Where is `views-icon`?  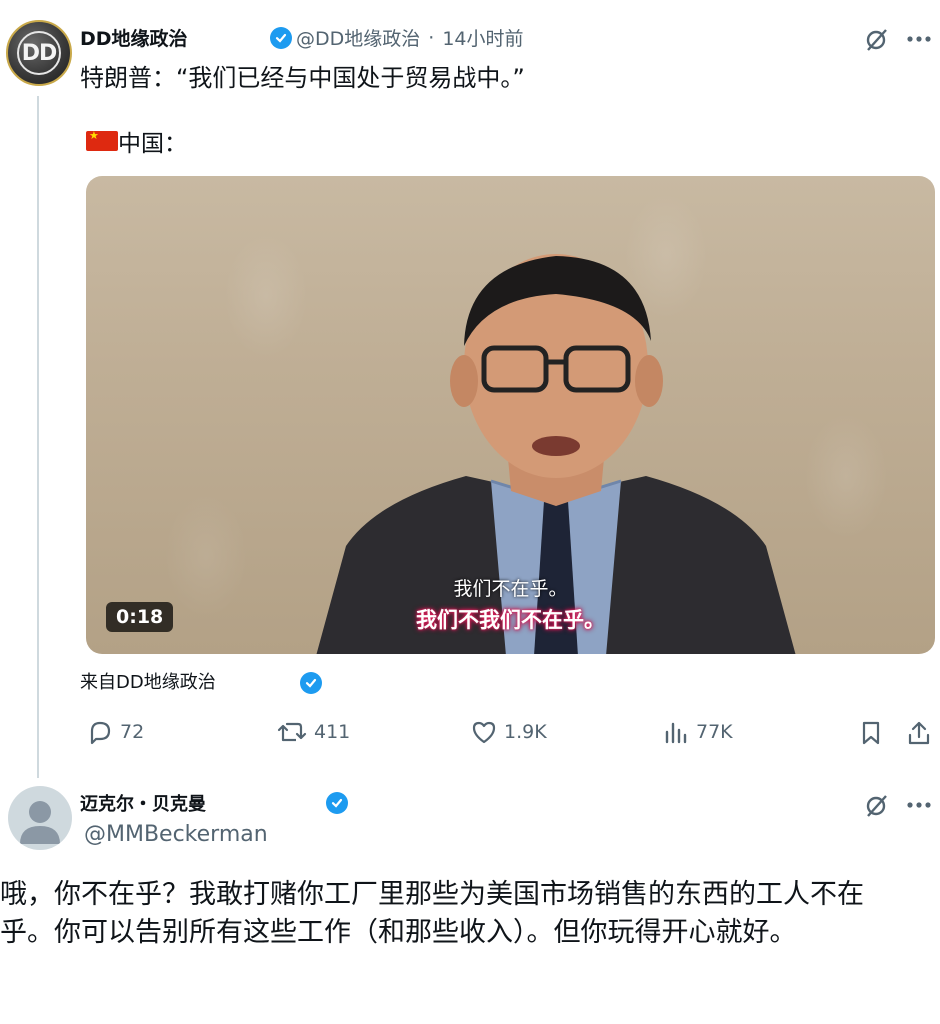 views-icon is located at coordinates (676, 733).